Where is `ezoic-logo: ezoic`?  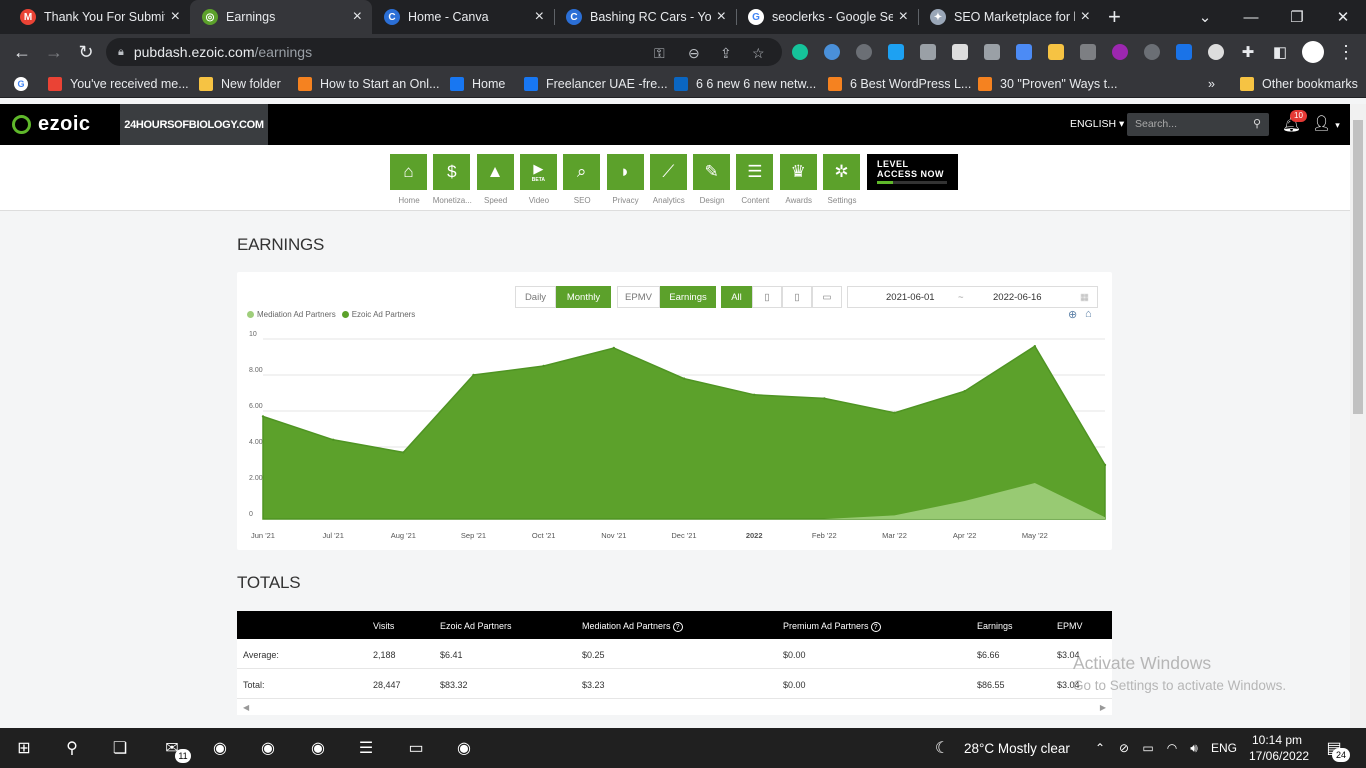
ezoic-logo: ezoic is located at coordinates (51, 124).